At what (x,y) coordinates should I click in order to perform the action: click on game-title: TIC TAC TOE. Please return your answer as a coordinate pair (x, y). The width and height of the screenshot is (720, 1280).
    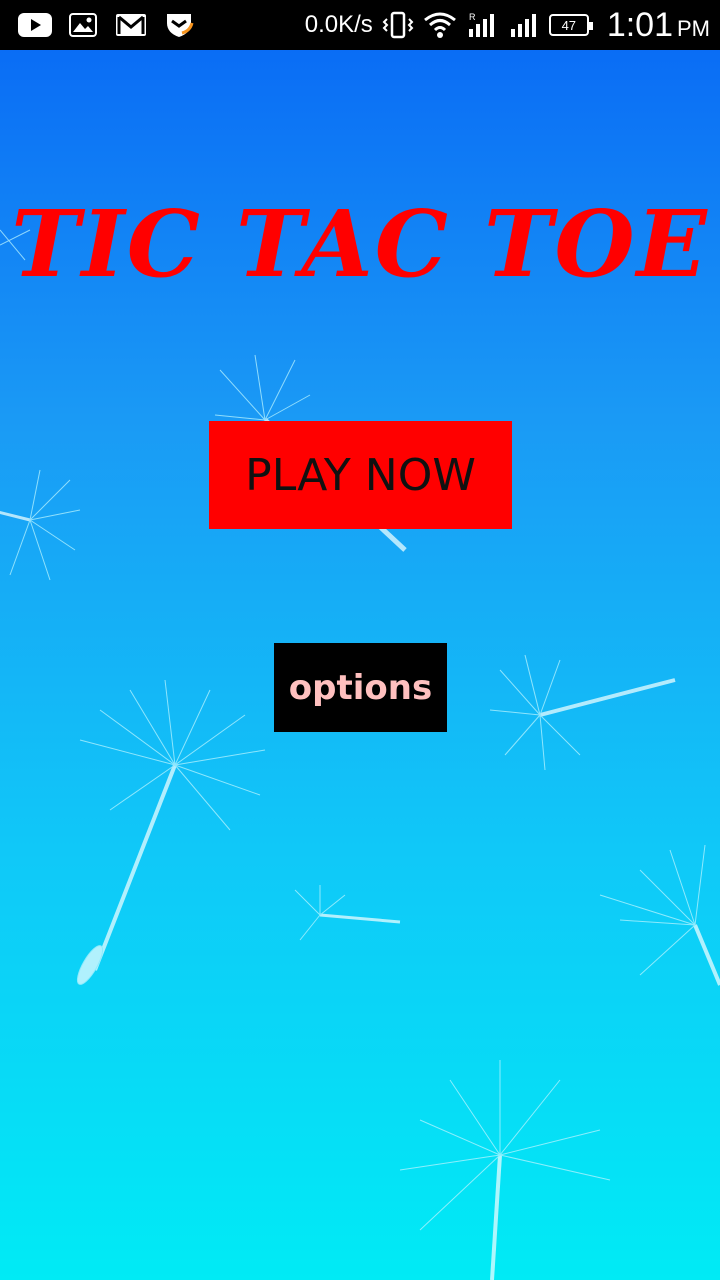
    Looking at the image, I should click on (360, 244).